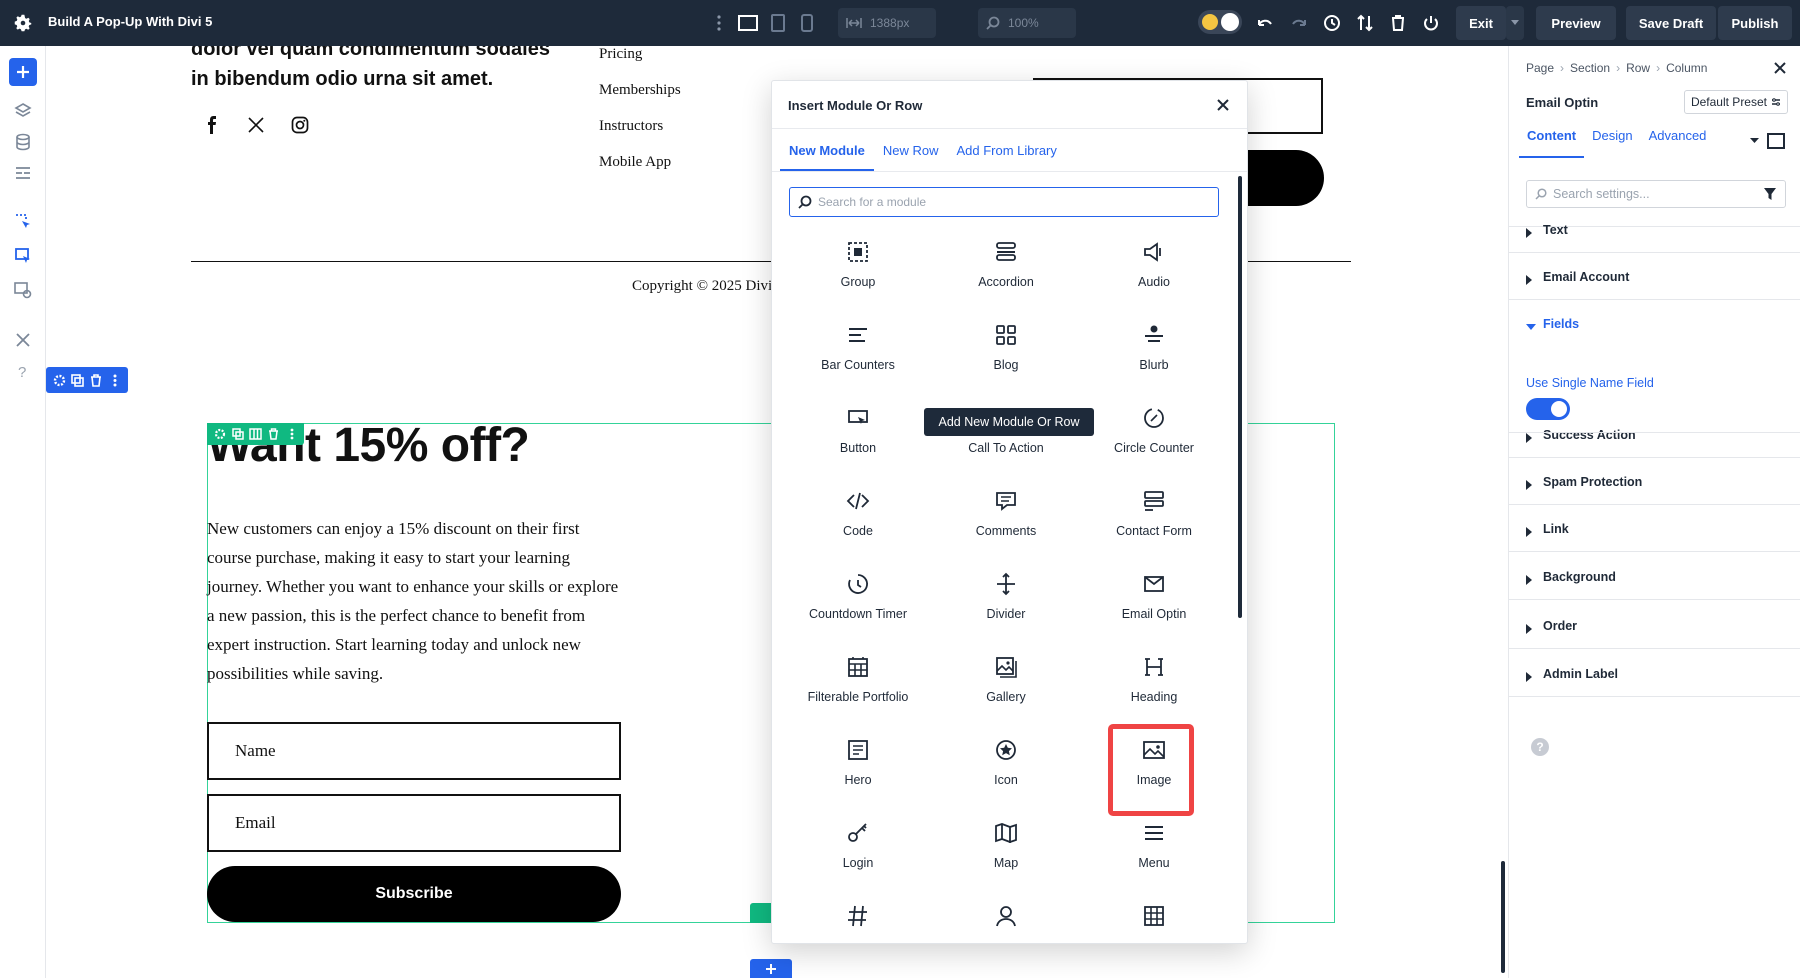 This screenshot has width=1800, height=978. What do you see at coordinates (858, 357) in the screenshot?
I see `module-item-bar-counters: Bar Counters` at bounding box center [858, 357].